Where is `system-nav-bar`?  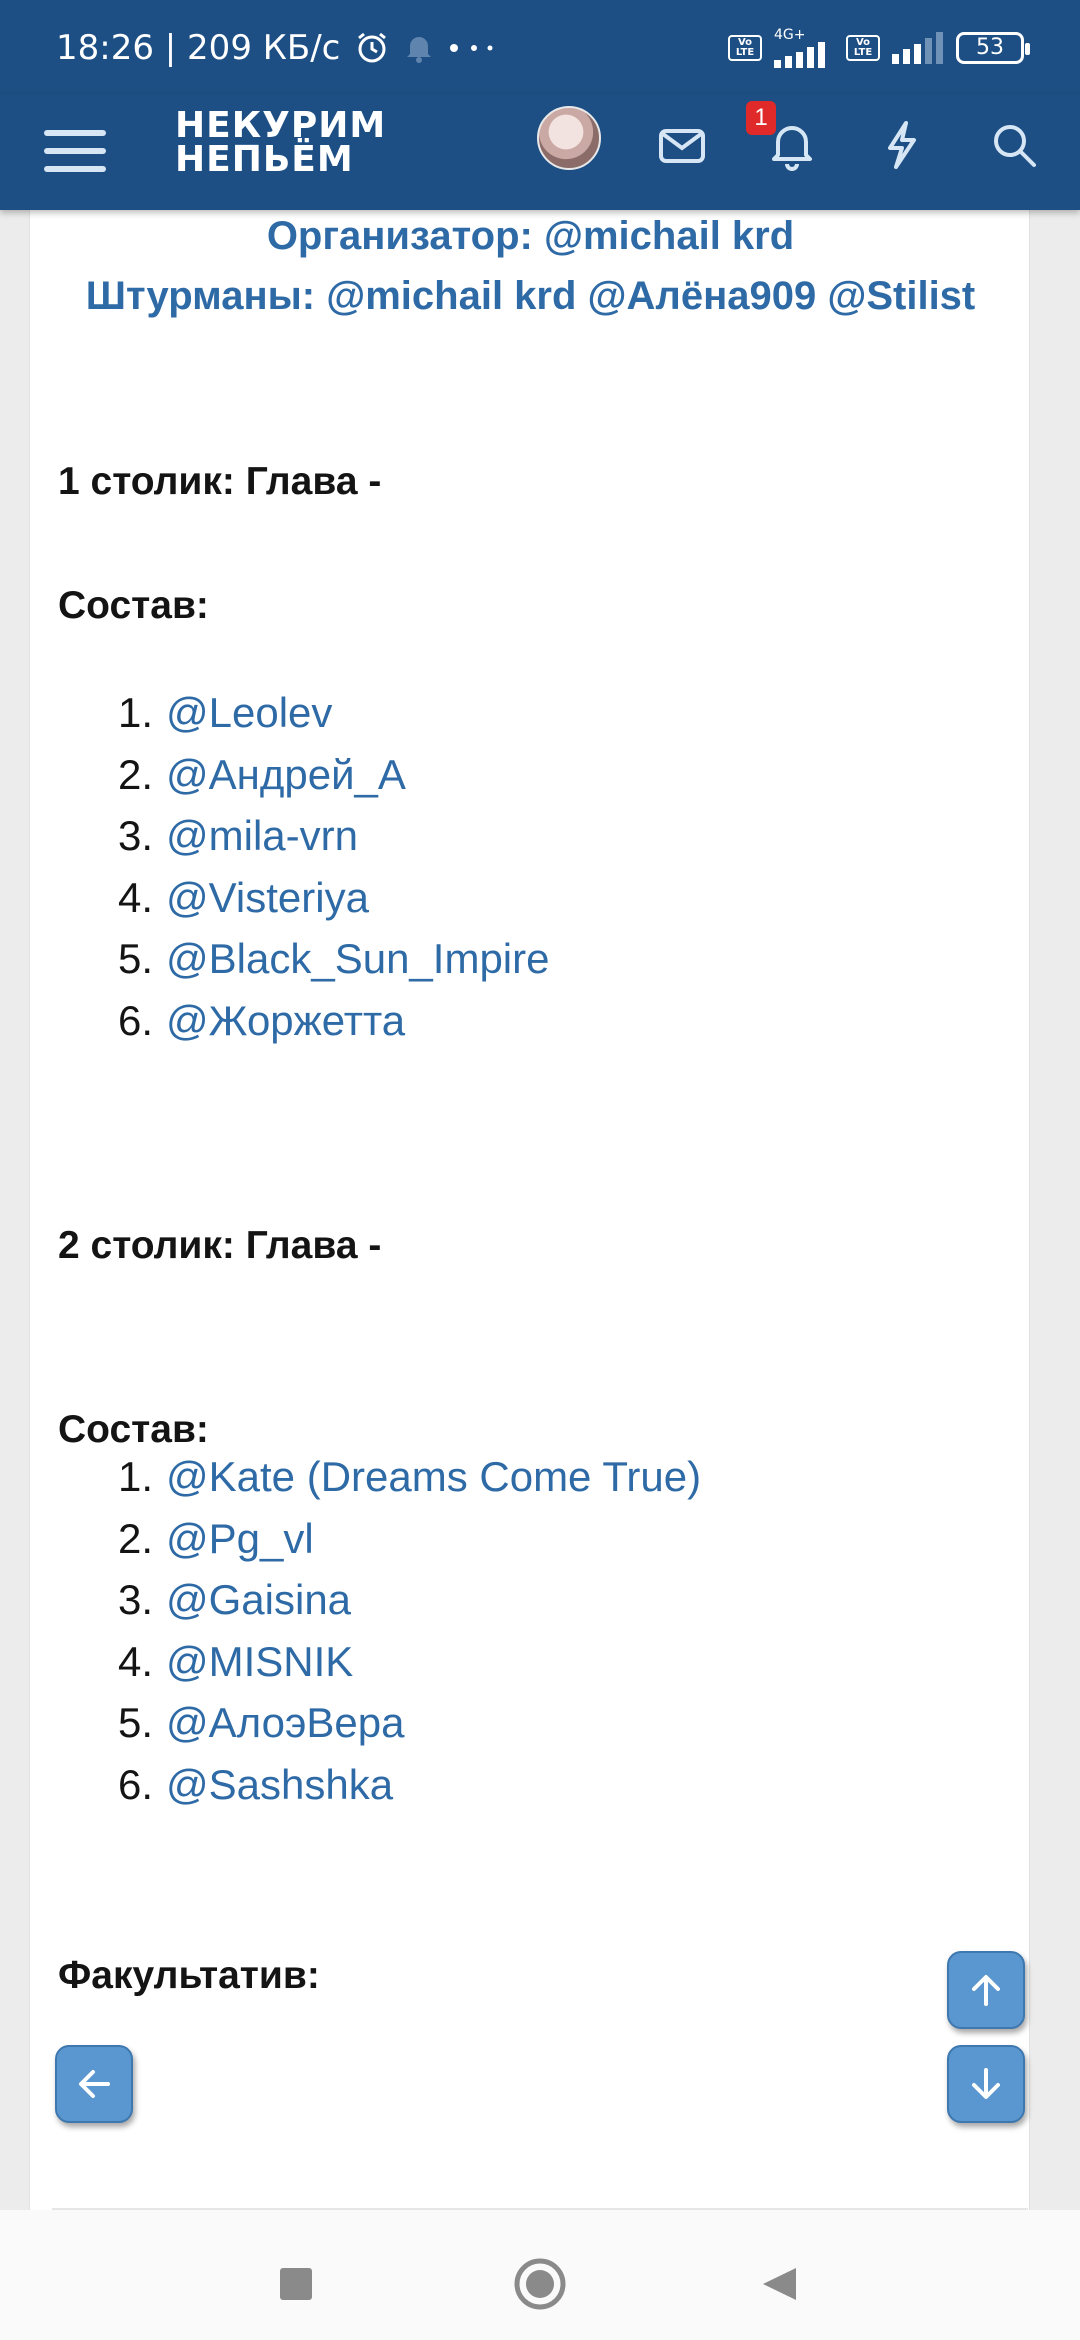 system-nav-bar is located at coordinates (540, 2275).